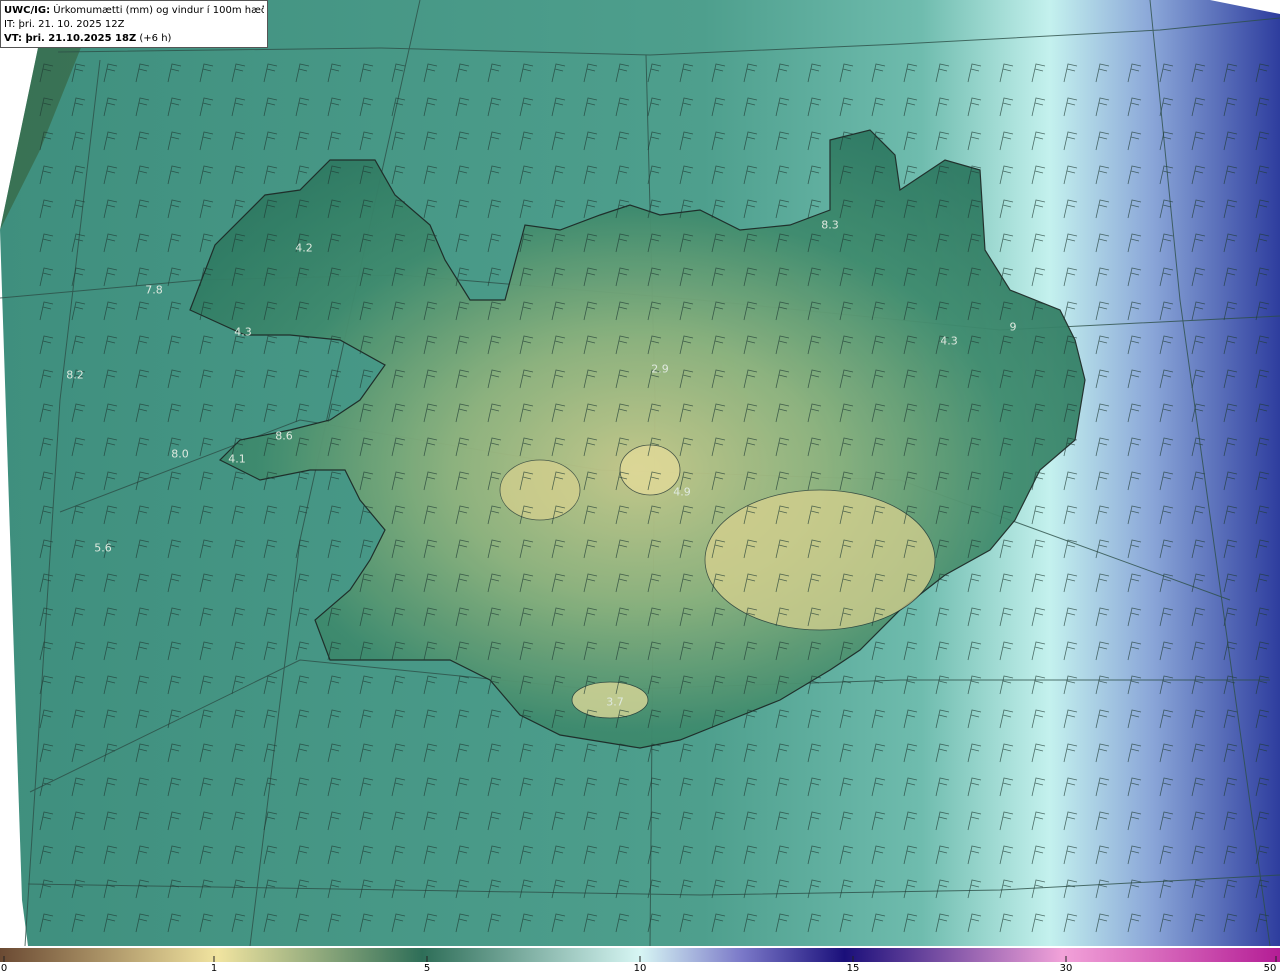 This screenshot has height=978, width=1280. What do you see at coordinates (154, 38) in the screenshot?
I see `lead-time: (+6 h)` at bounding box center [154, 38].